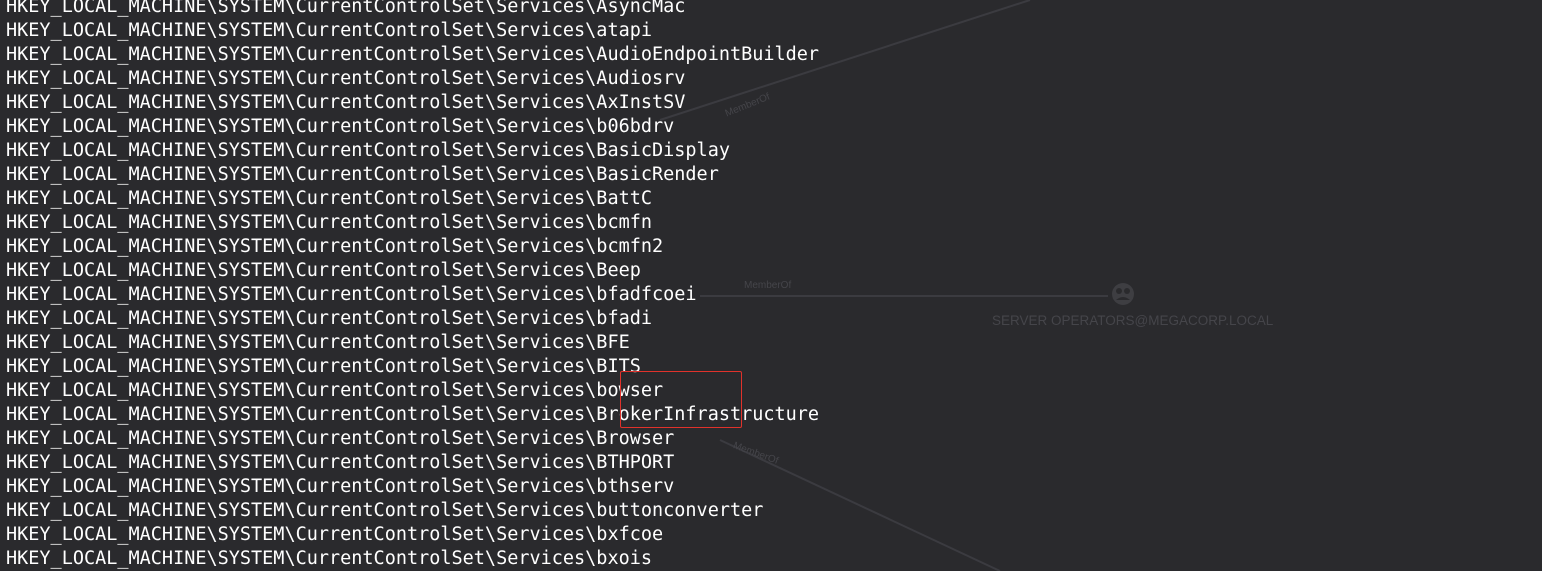  What do you see at coordinates (1133, 320) in the screenshot?
I see `graph-node-label: SERVER OPERATORS@MEGACORP.LOCAL` at bounding box center [1133, 320].